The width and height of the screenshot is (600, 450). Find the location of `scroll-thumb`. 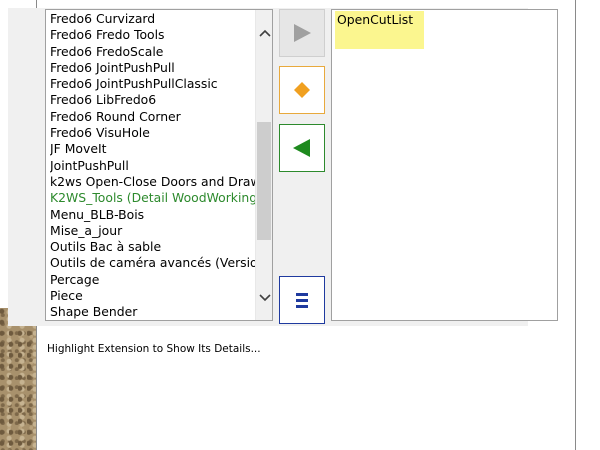

scroll-thumb is located at coordinates (264, 181).